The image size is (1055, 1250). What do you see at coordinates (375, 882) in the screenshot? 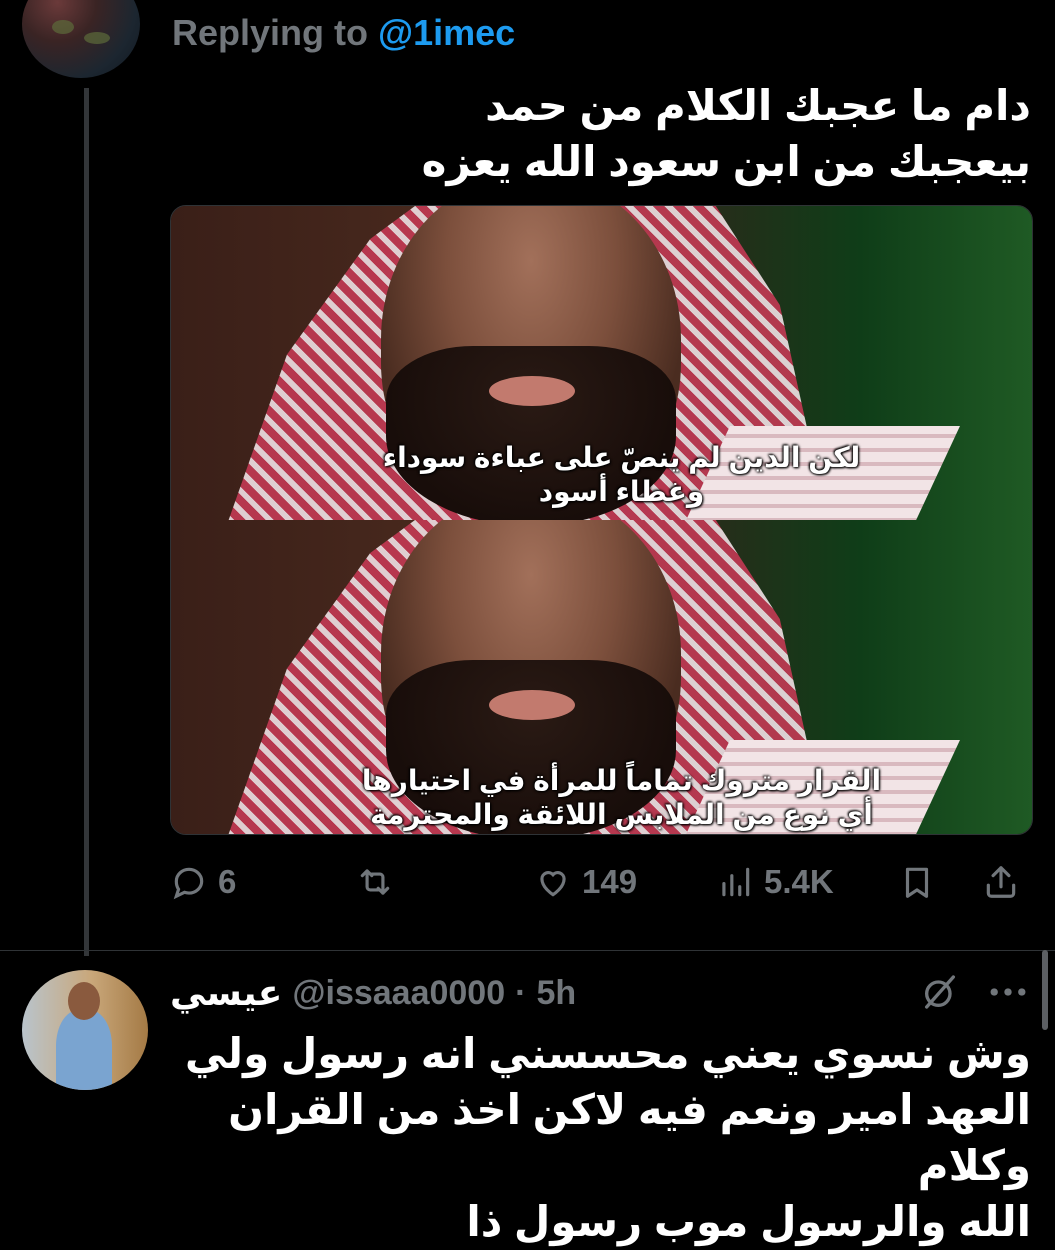
I see `retweet-icon` at bounding box center [375, 882].